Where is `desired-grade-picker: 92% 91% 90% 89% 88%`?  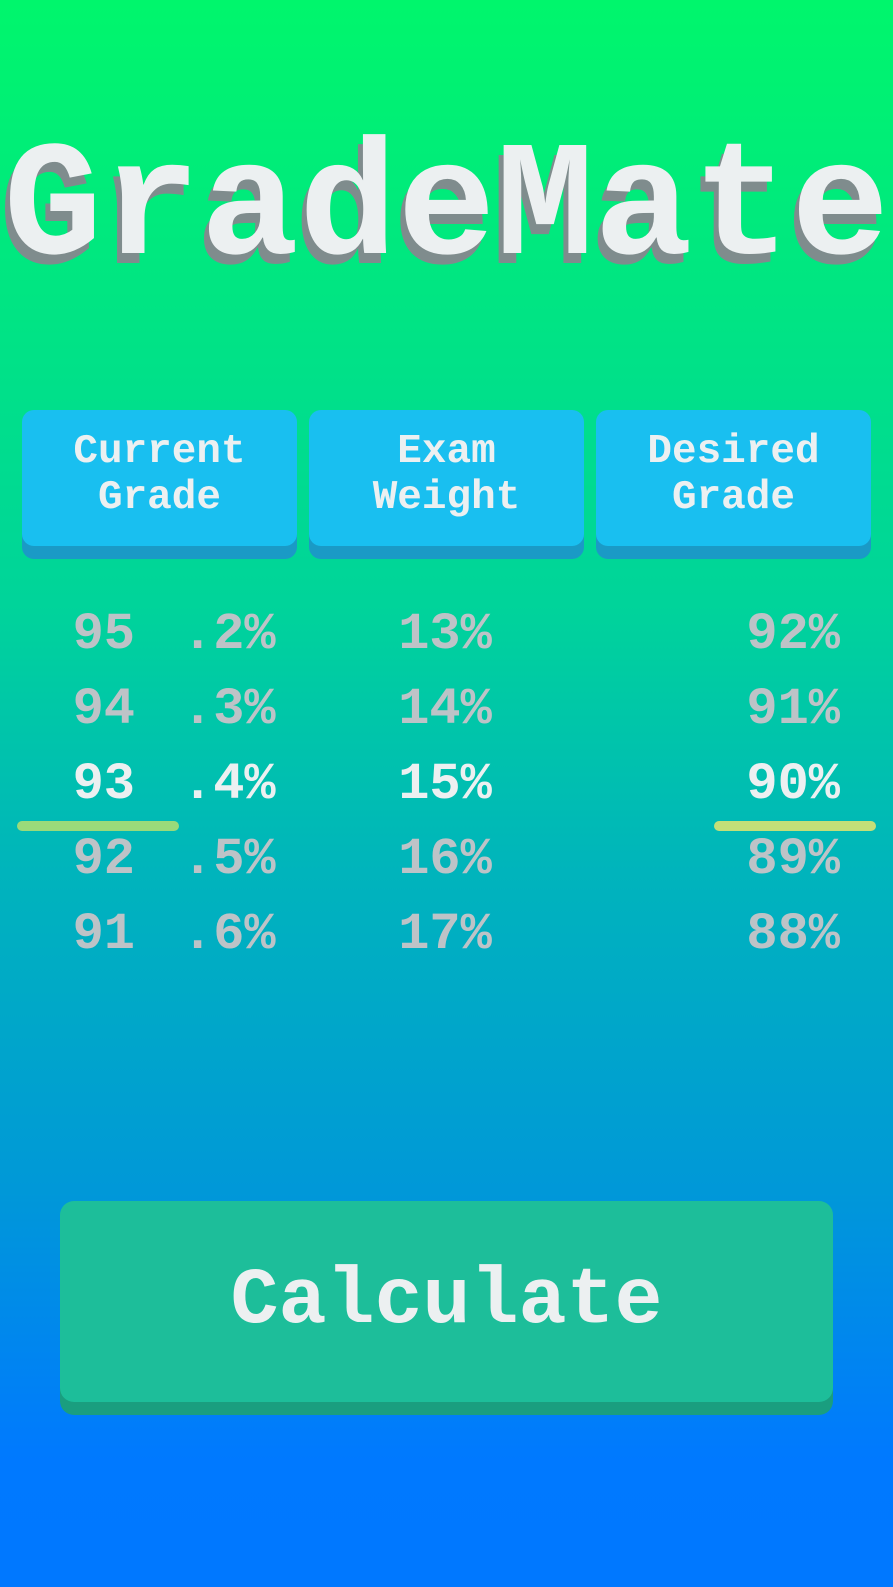
desired-grade-picker: 92% 91% 90% 89% 88% is located at coordinates (760, 784).